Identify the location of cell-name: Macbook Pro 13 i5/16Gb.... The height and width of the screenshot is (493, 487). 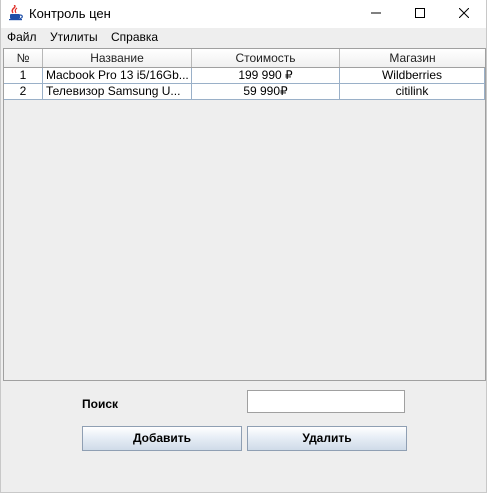
(117, 76).